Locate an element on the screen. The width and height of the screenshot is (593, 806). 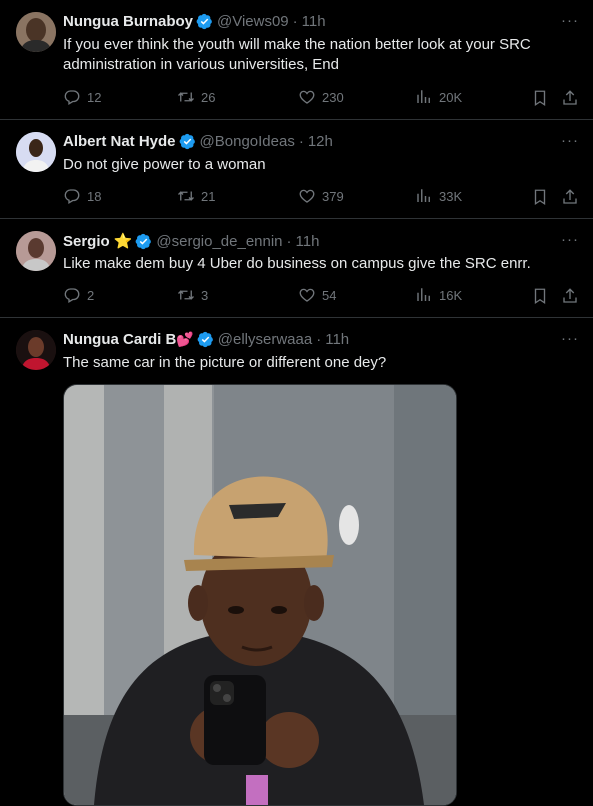
reply-button: 2 is located at coordinates (78, 295).